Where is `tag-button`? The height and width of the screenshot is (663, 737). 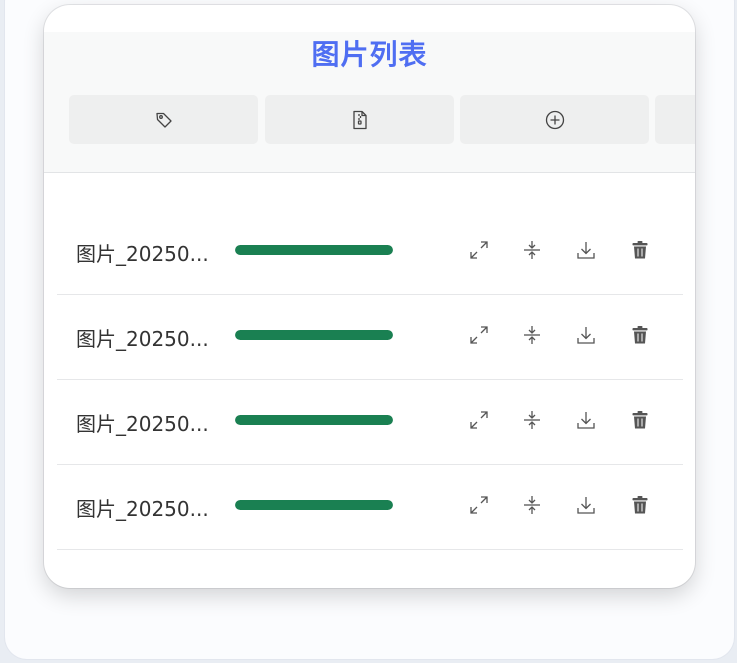 tag-button is located at coordinates (163, 119).